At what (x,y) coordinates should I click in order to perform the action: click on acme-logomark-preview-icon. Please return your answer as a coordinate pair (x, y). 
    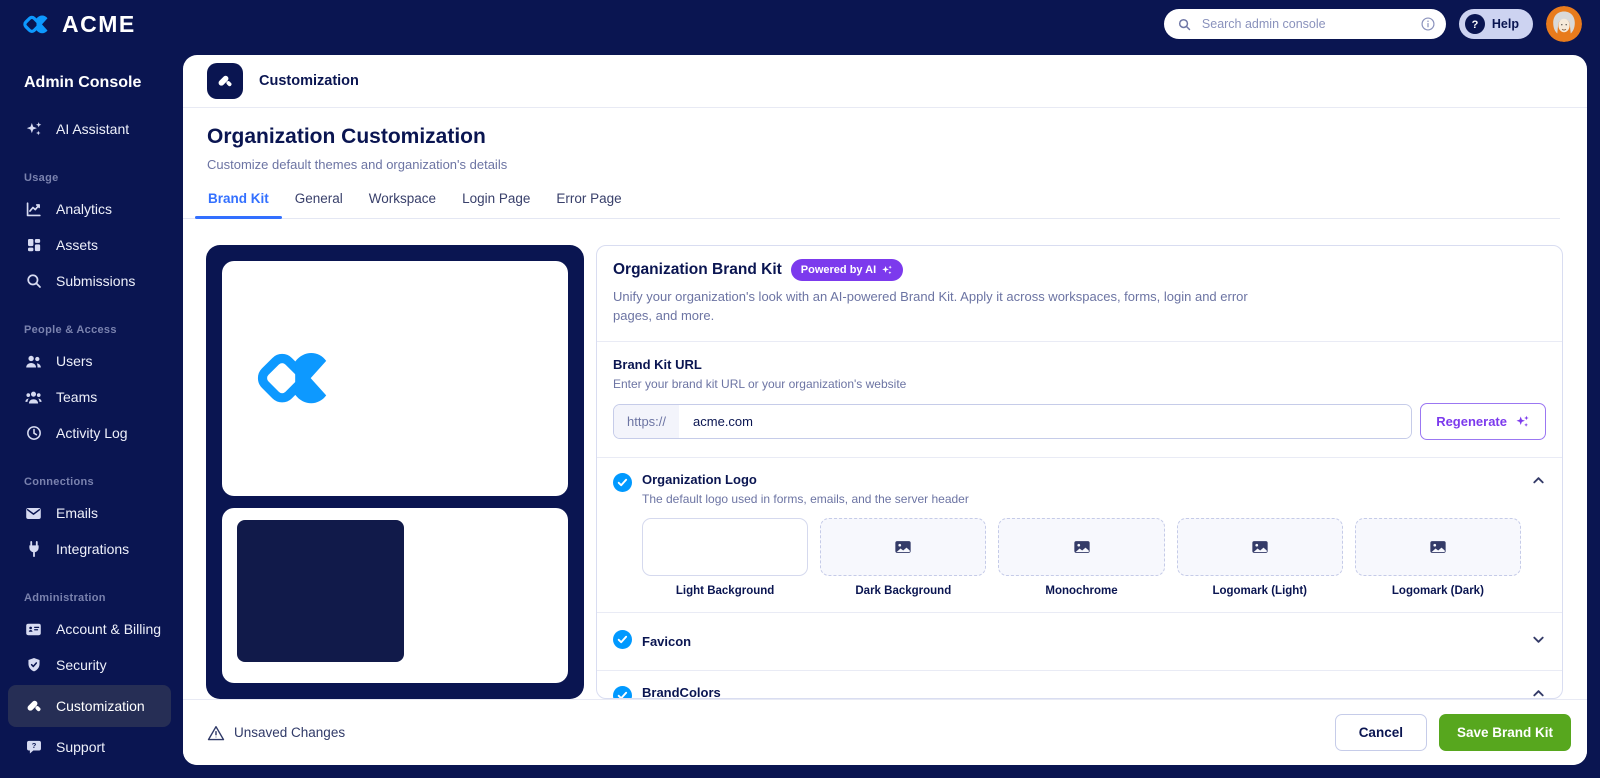
    Looking at the image, I should click on (292, 378).